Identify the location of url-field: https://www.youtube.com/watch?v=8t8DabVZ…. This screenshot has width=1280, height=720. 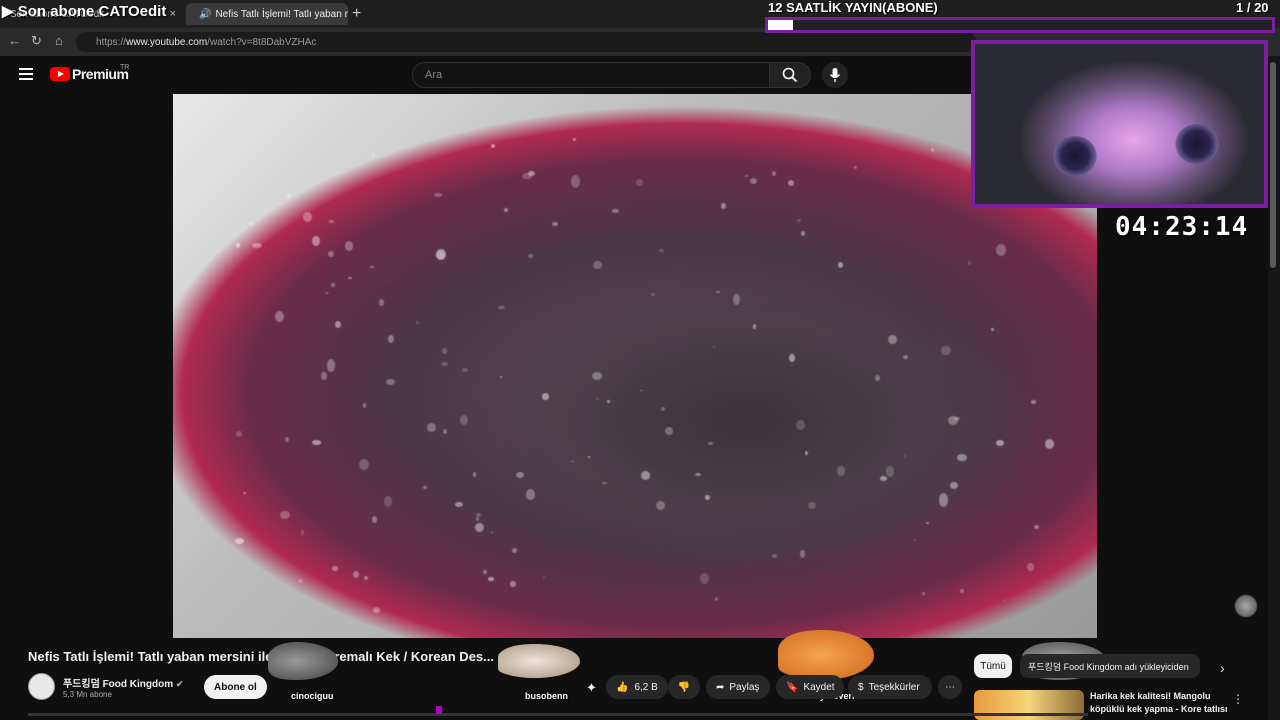
(526, 42).